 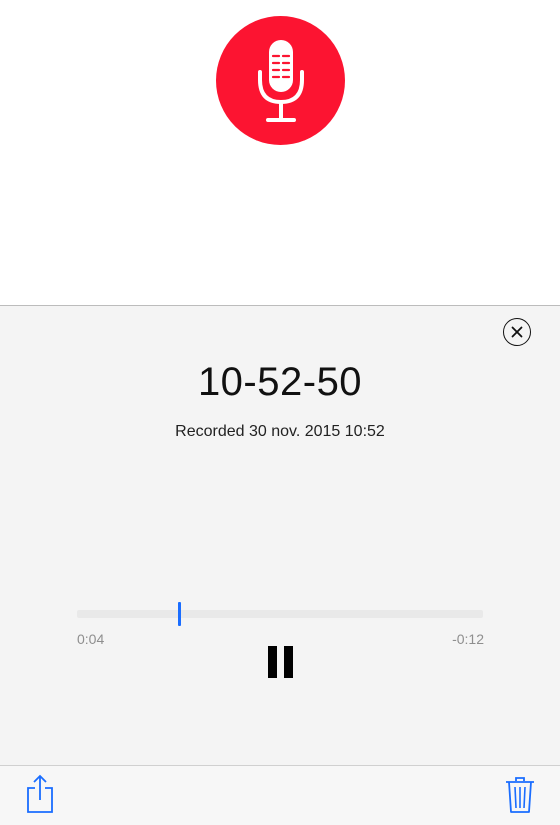 What do you see at coordinates (280, 382) in the screenshot?
I see `recording-title: 10-52-50` at bounding box center [280, 382].